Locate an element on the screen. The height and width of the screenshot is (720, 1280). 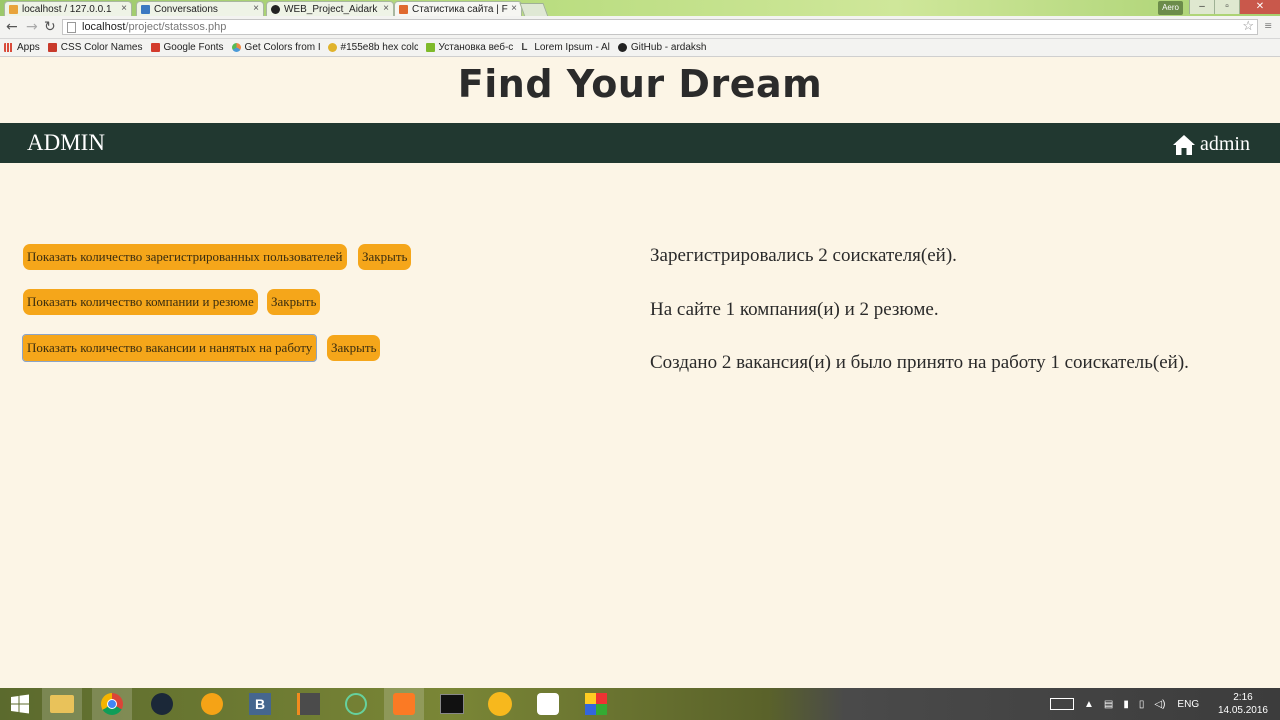
clock-time: 2:16 is located at coordinates (1243, 697).